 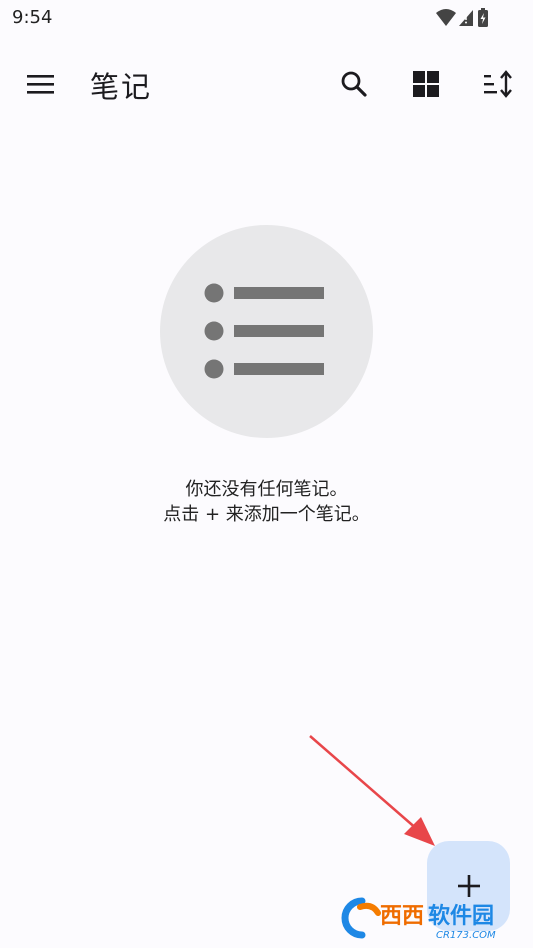 What do you see at coordinates (402, 916) in the screenshot?
I see `svg-text: 西西` at bounding box center [402, 916].